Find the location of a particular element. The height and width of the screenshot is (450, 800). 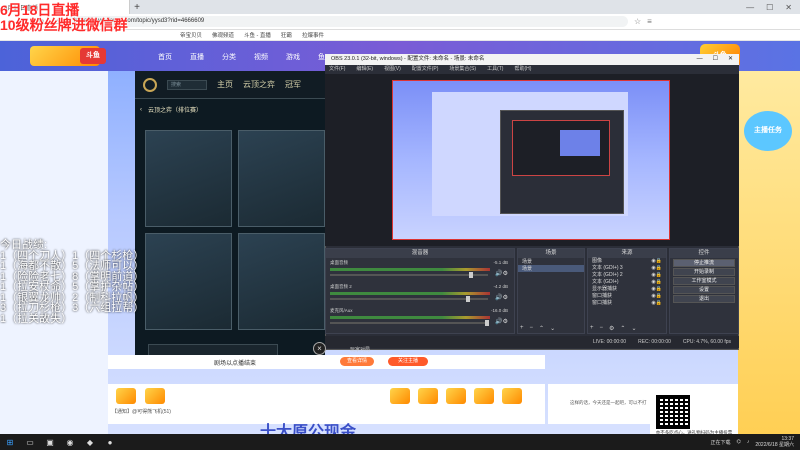

follow-button: 关注主播 is located at coordinates (408, 361).